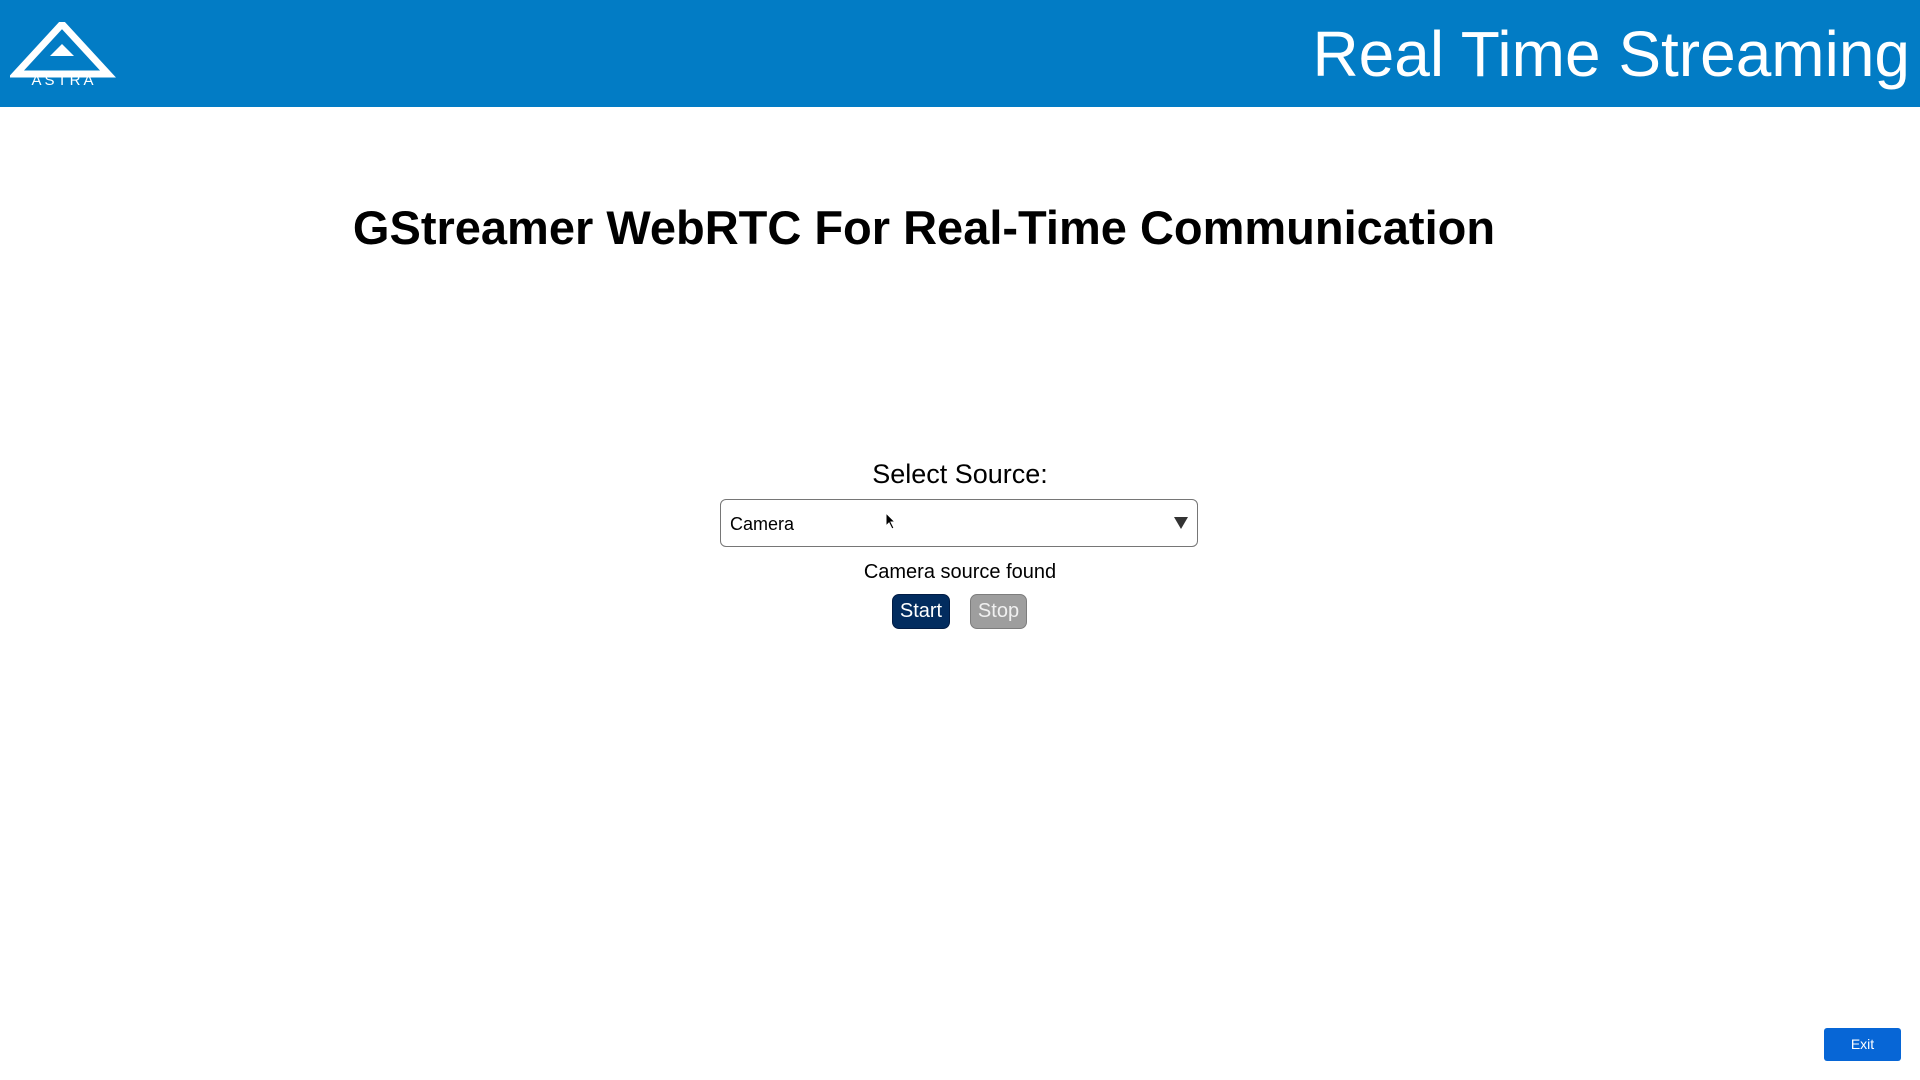 This screenshot has width=1920, height=1080. What do you see at coordinates (762, 524) in the screenshot?
I see `source-select-value: Camera` at bounding box center [762, 524].